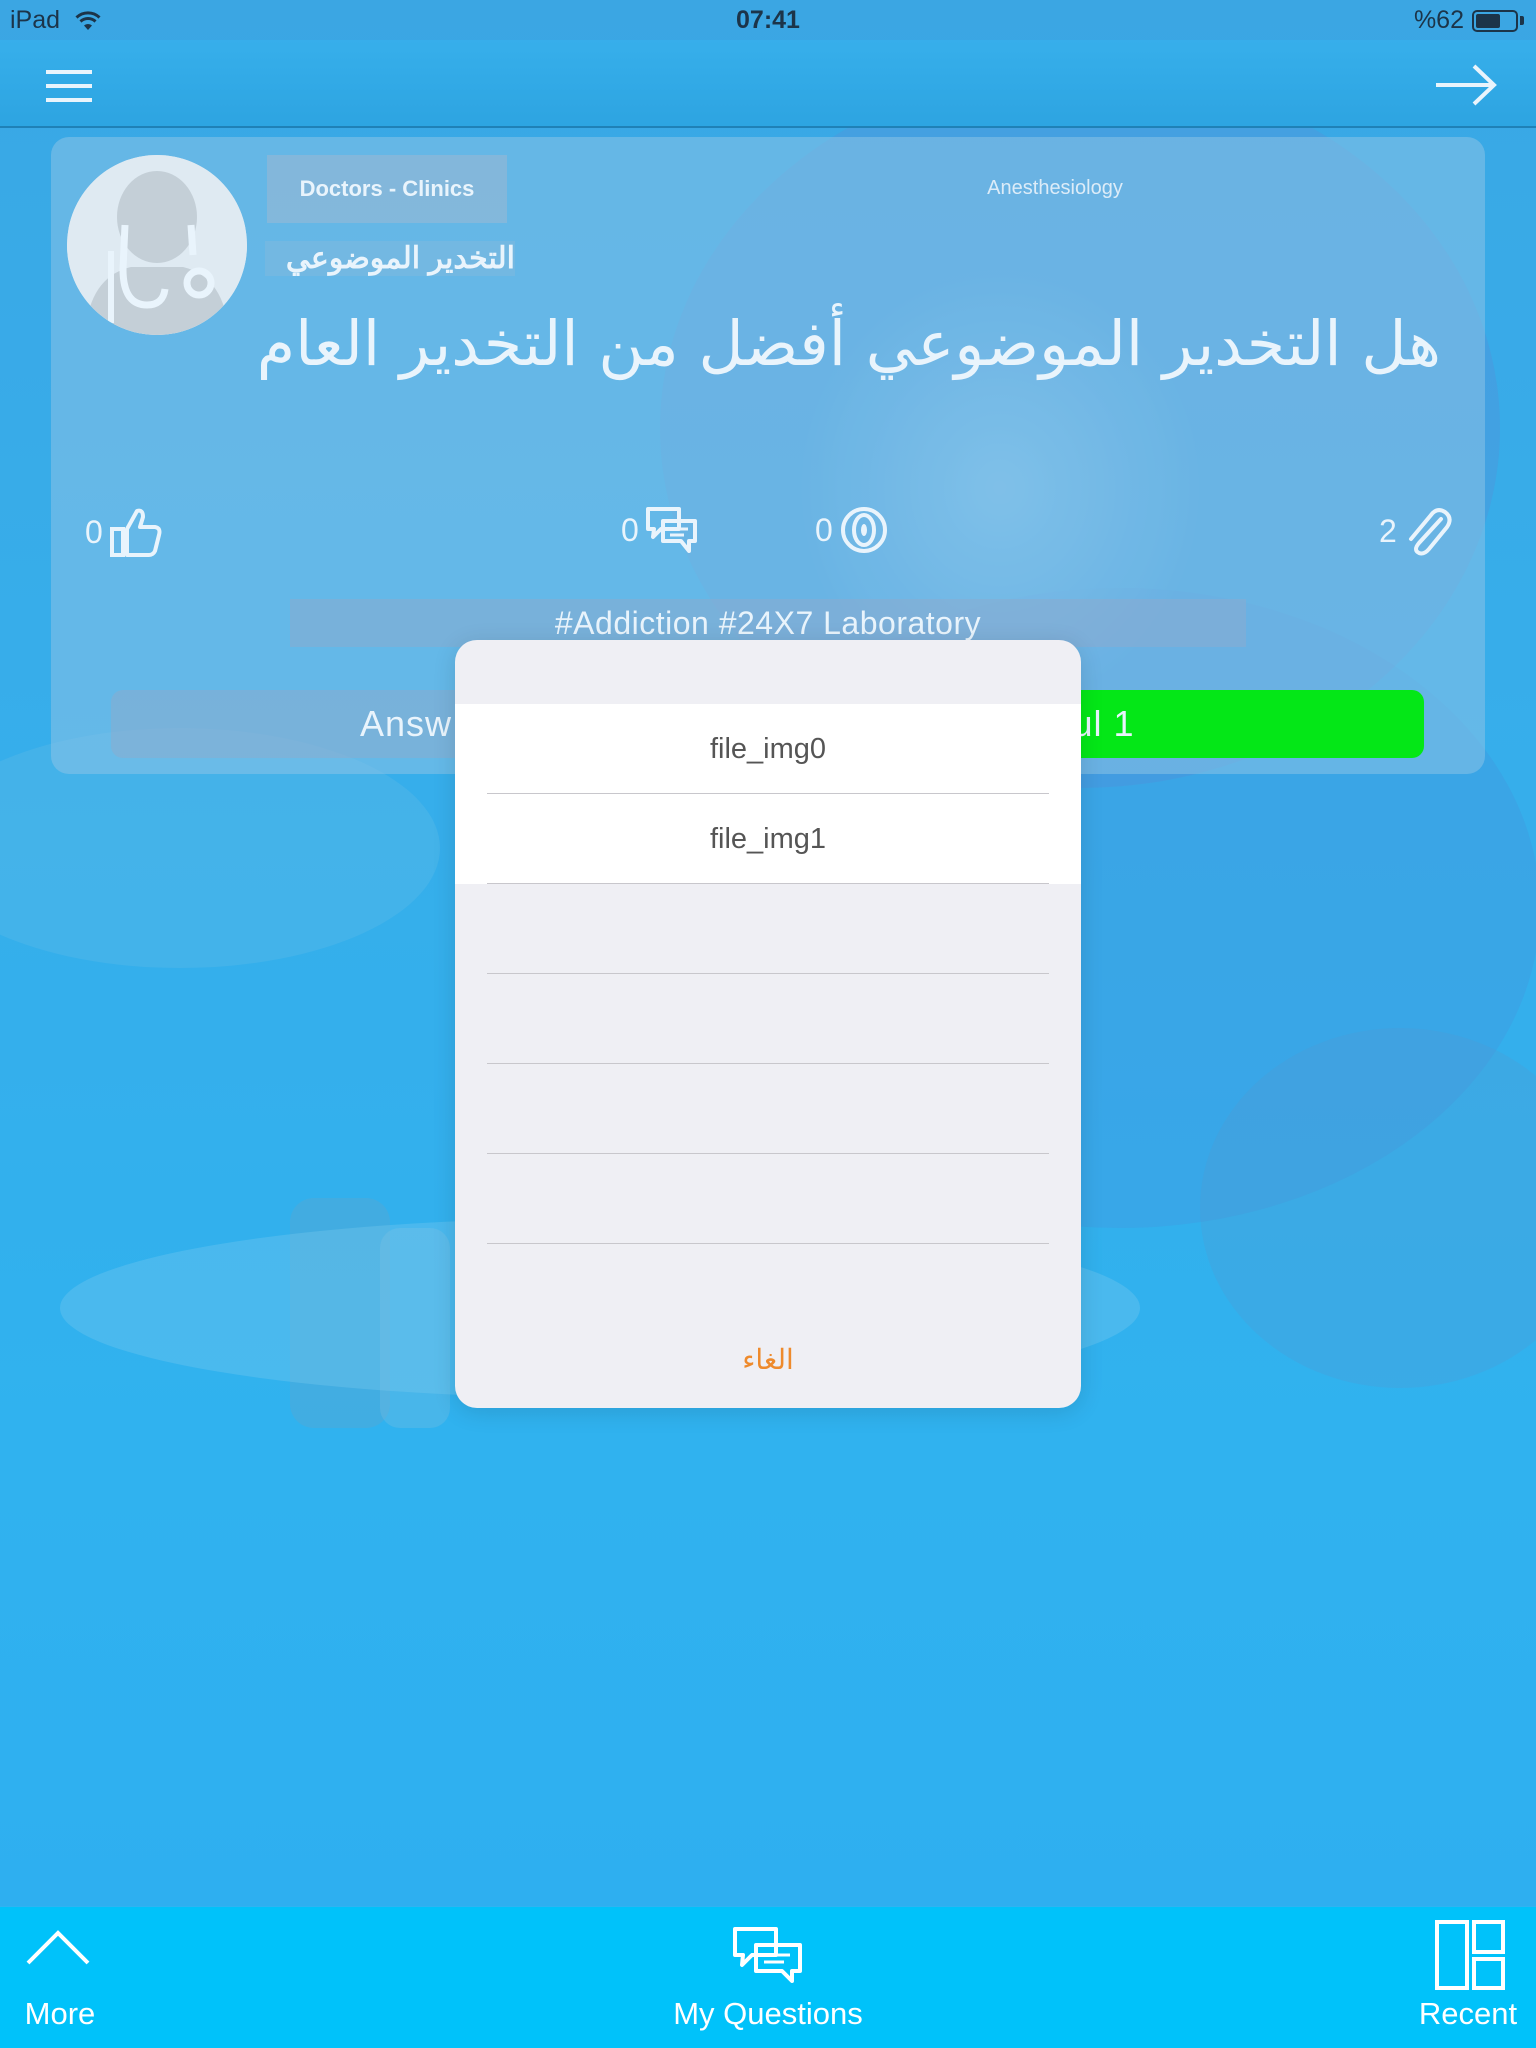 The image size is (1536, 2048). Describe the element at coordinates (1468, 2013) in the screenshot. I see `tab-recent-label: Recent` at that location.